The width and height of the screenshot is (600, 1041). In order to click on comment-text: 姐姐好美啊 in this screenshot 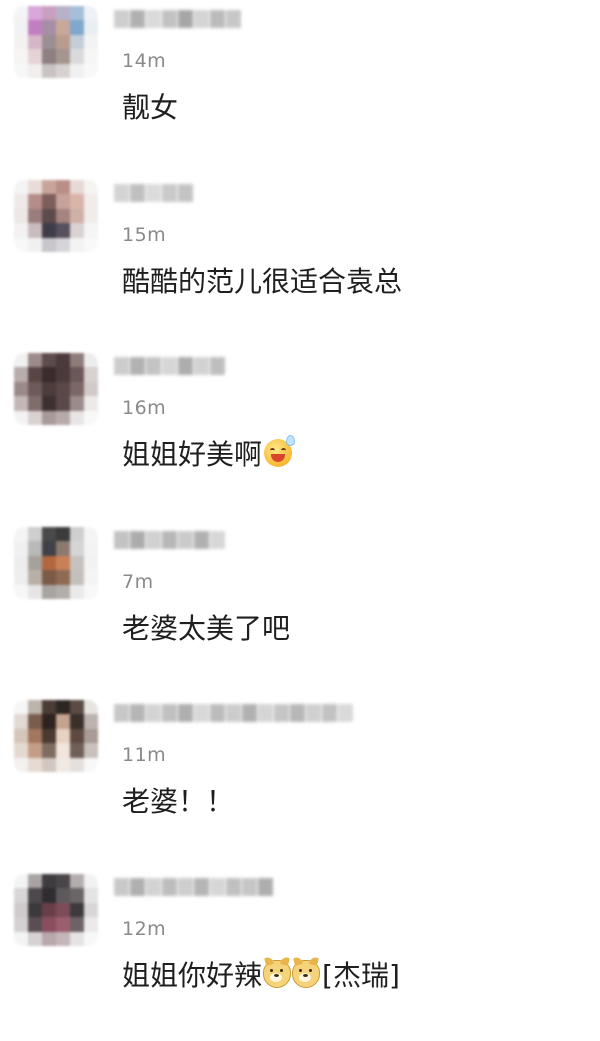, I will do `click(209, 453)`.